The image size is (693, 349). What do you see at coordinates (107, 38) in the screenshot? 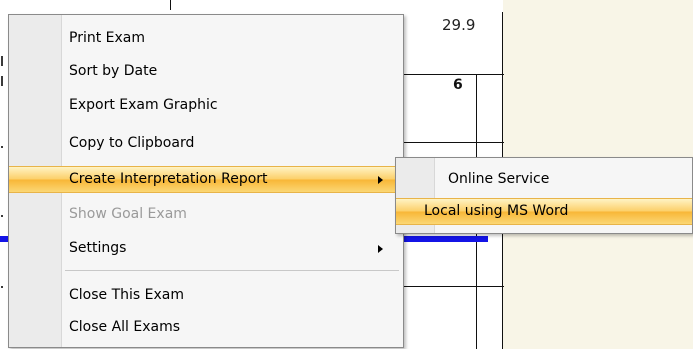
I see `menu-item-label: Print Exam` at bounding box center [107, 38].